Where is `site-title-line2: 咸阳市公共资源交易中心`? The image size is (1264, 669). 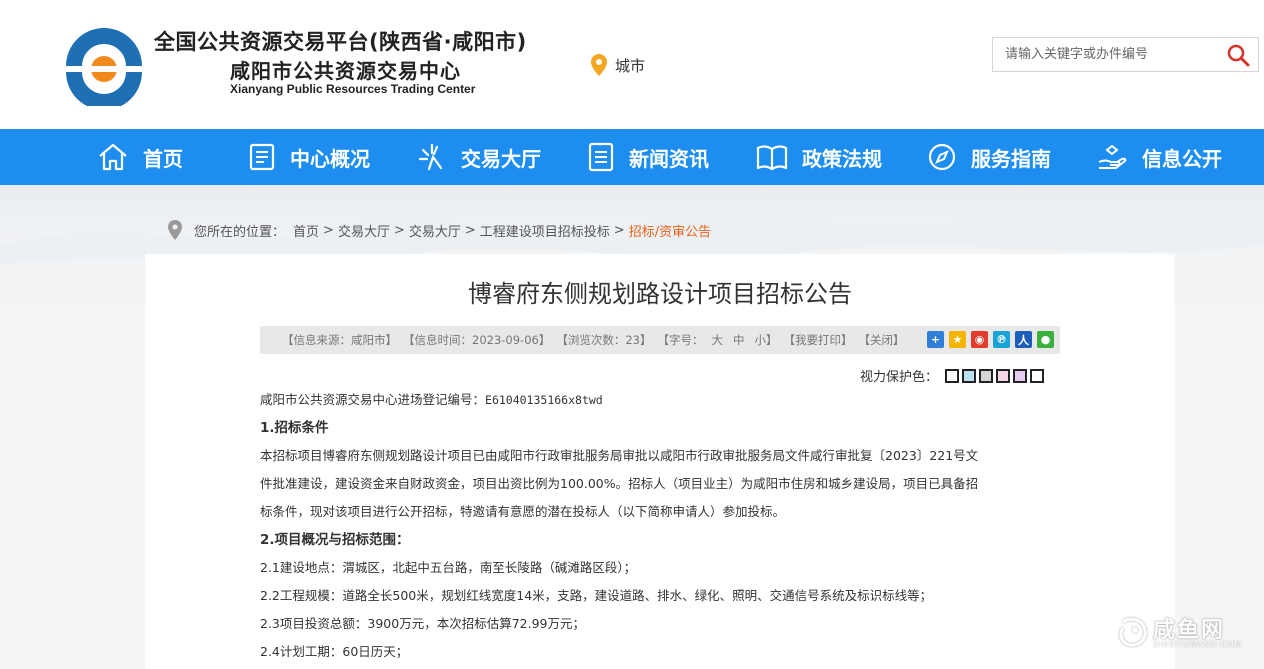
site-title-line2: 咸阳市公共资源交易中心 is located at coordinates (345, 71).